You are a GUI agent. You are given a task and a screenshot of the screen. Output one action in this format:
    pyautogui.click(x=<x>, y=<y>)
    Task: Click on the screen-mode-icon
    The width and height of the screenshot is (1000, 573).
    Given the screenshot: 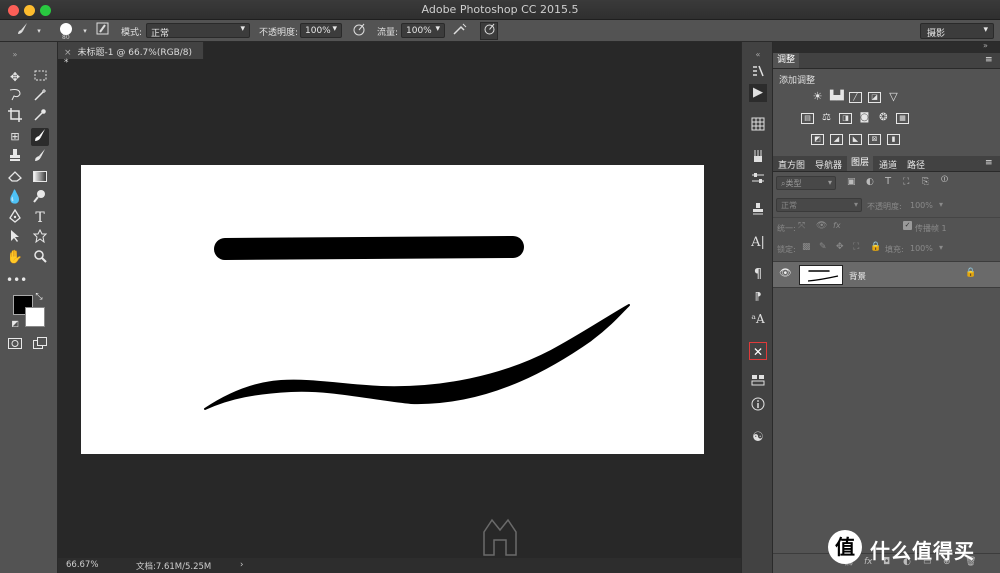 What is the action you would take?
    pyautogui.click(x=40, y=345)
    